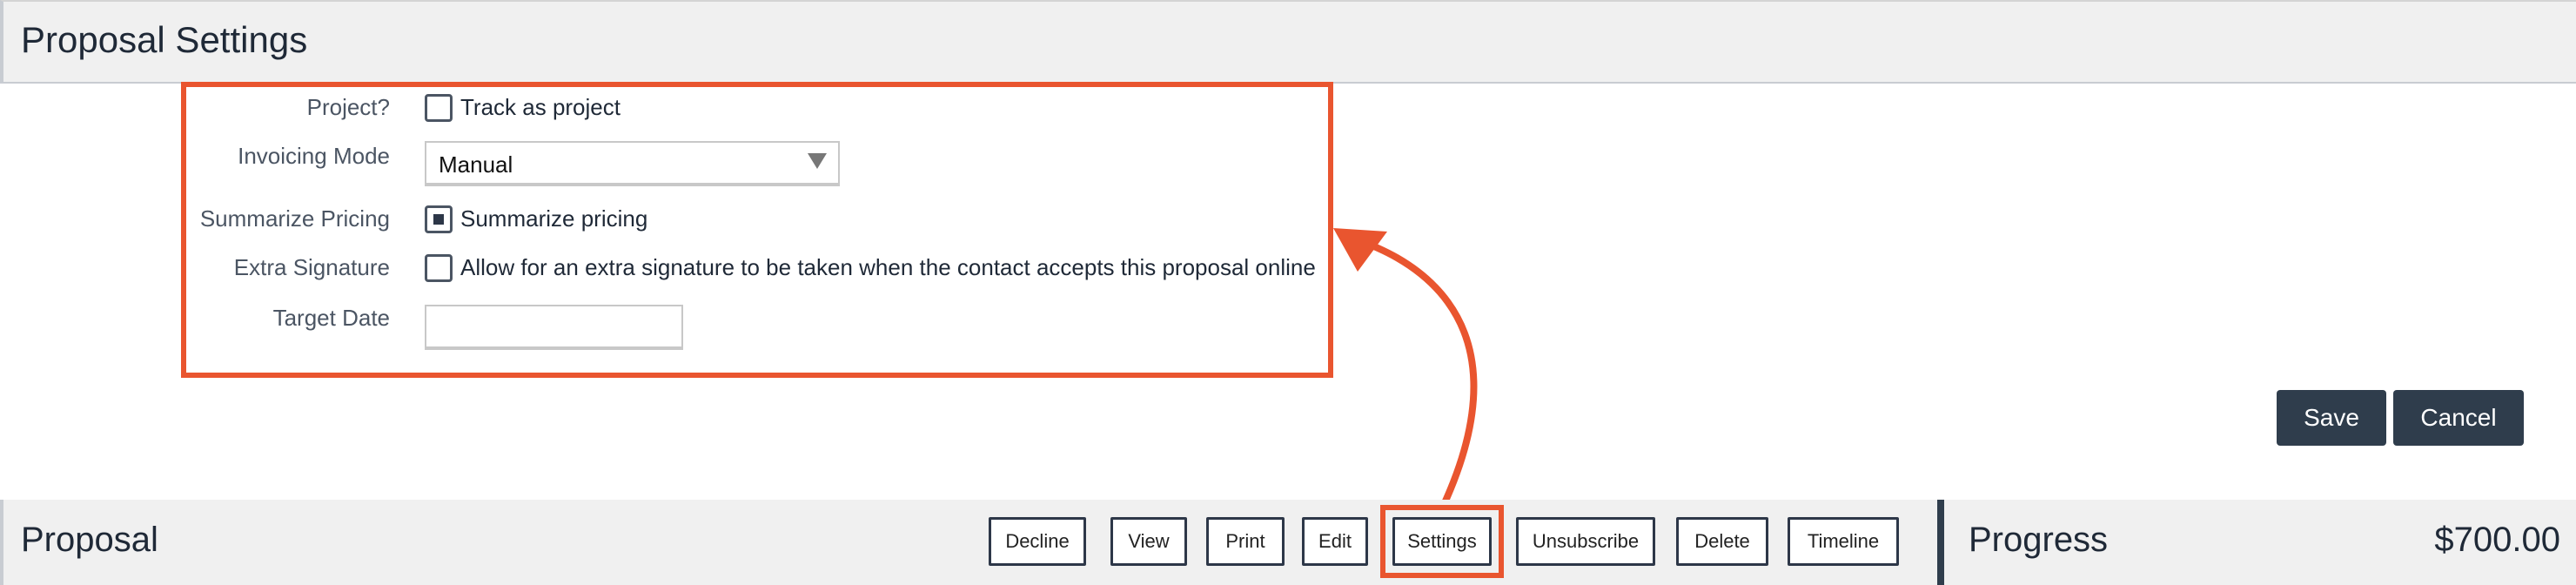  I want to click on cancel-button: Cancel, so click(2458, 418).